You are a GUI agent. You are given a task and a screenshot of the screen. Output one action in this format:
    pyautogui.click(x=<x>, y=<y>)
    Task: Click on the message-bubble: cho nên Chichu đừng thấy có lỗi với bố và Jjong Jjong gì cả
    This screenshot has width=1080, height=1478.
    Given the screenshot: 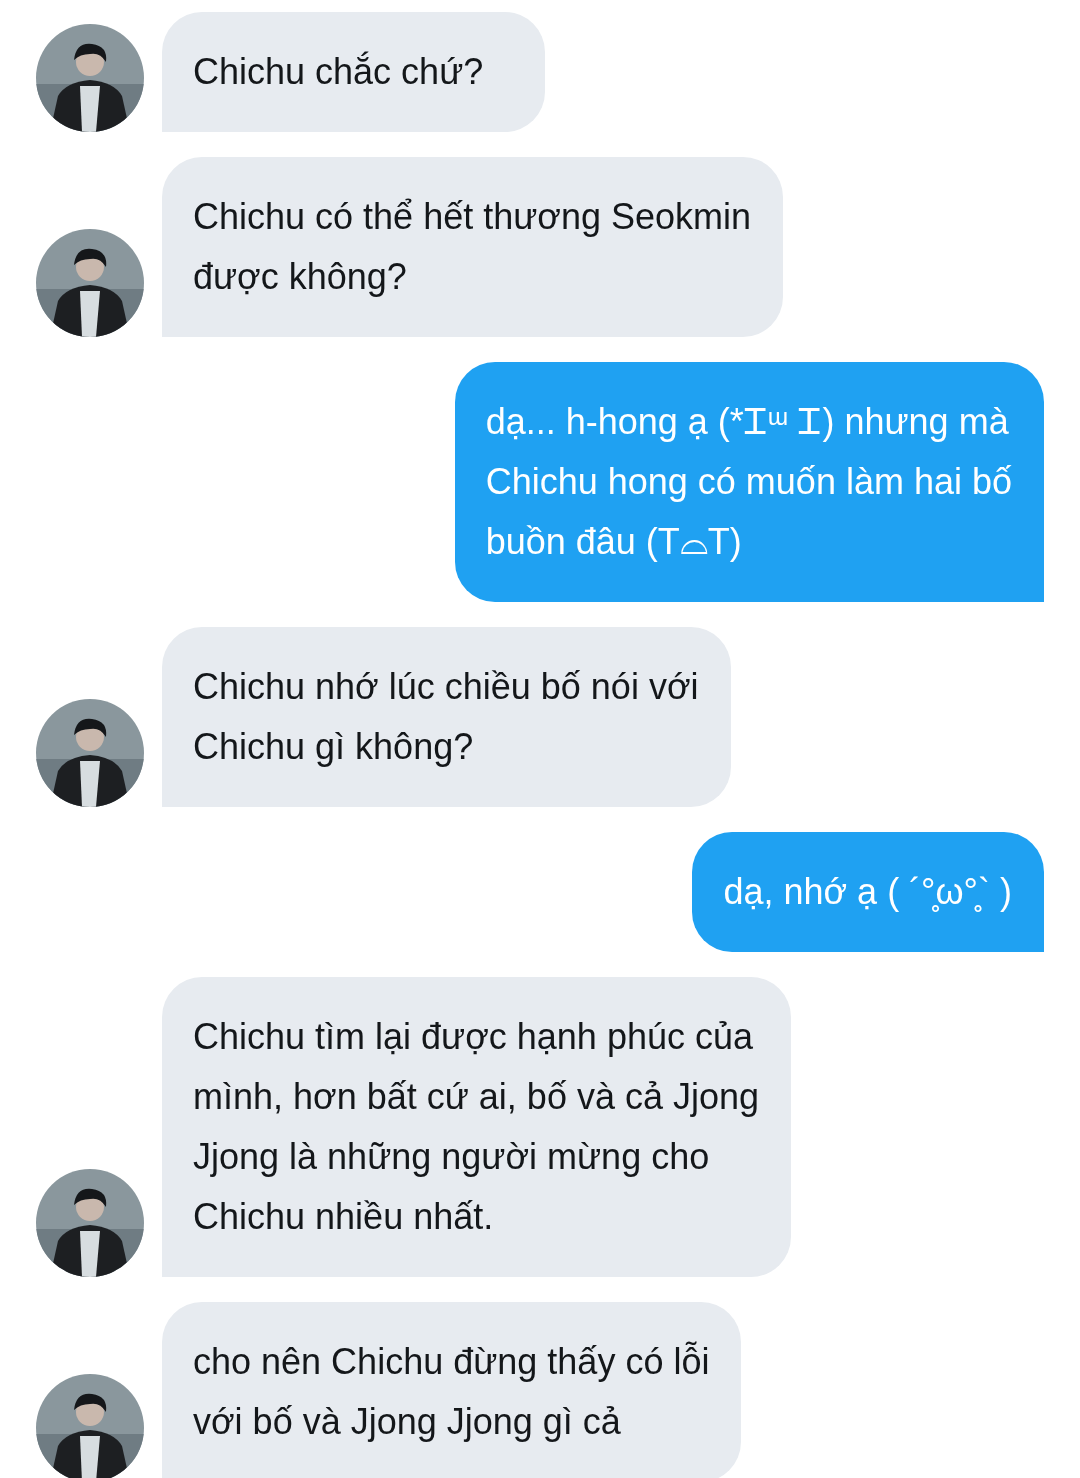 What is the action you would take?
    pyautogui.click(x=452, y=1390)
    